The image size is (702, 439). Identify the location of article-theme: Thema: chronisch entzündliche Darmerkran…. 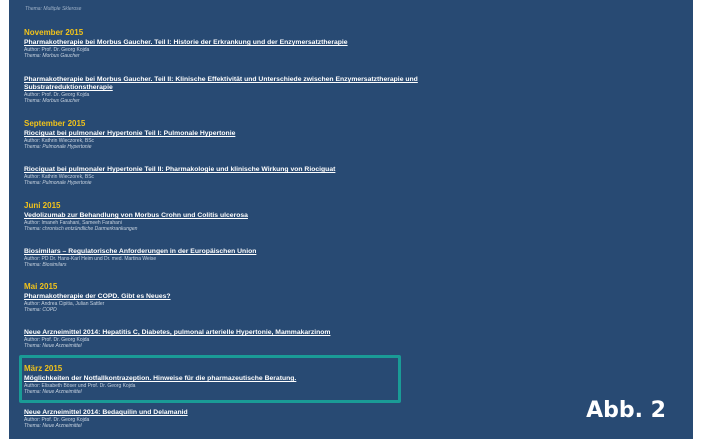
(81, 229).